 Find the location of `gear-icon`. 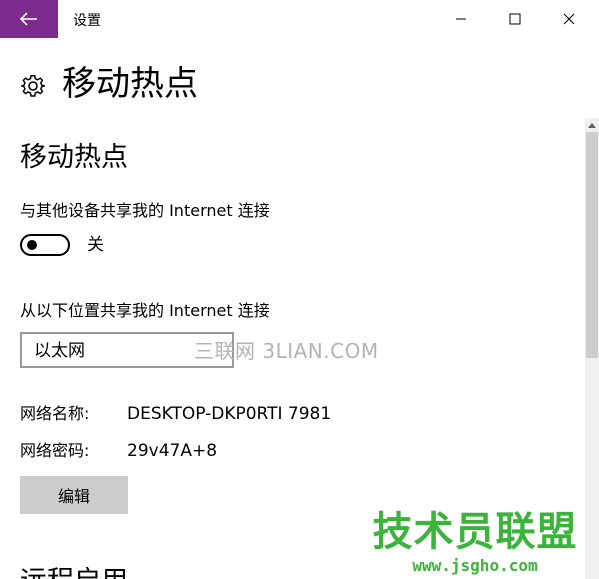

gear-icon is located at coordinates (33, 88).